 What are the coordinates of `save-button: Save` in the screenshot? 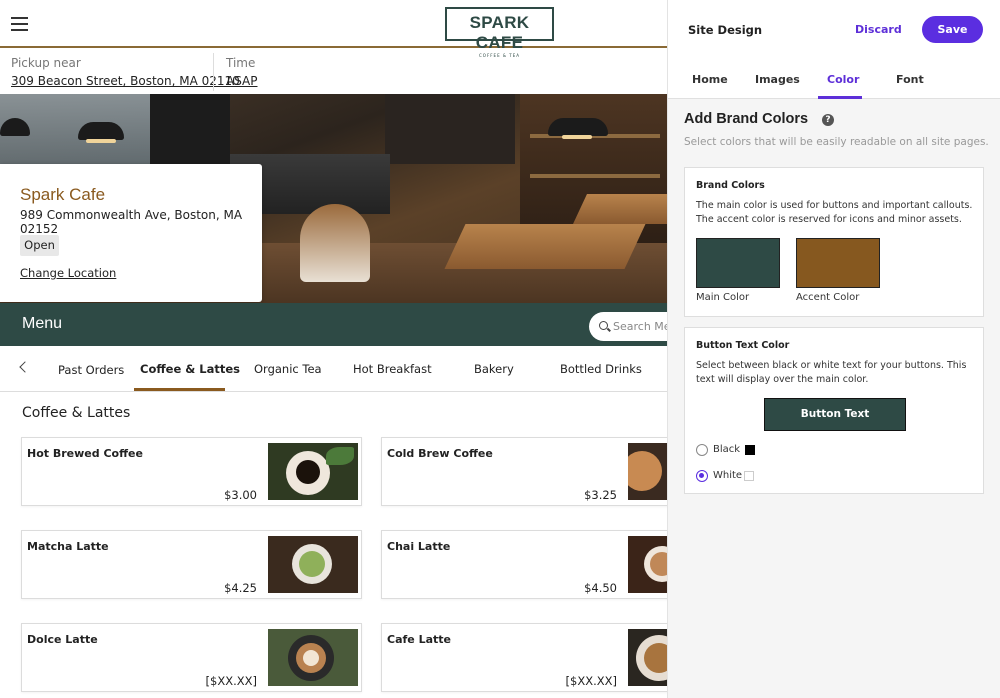 It's located at (952, 29).